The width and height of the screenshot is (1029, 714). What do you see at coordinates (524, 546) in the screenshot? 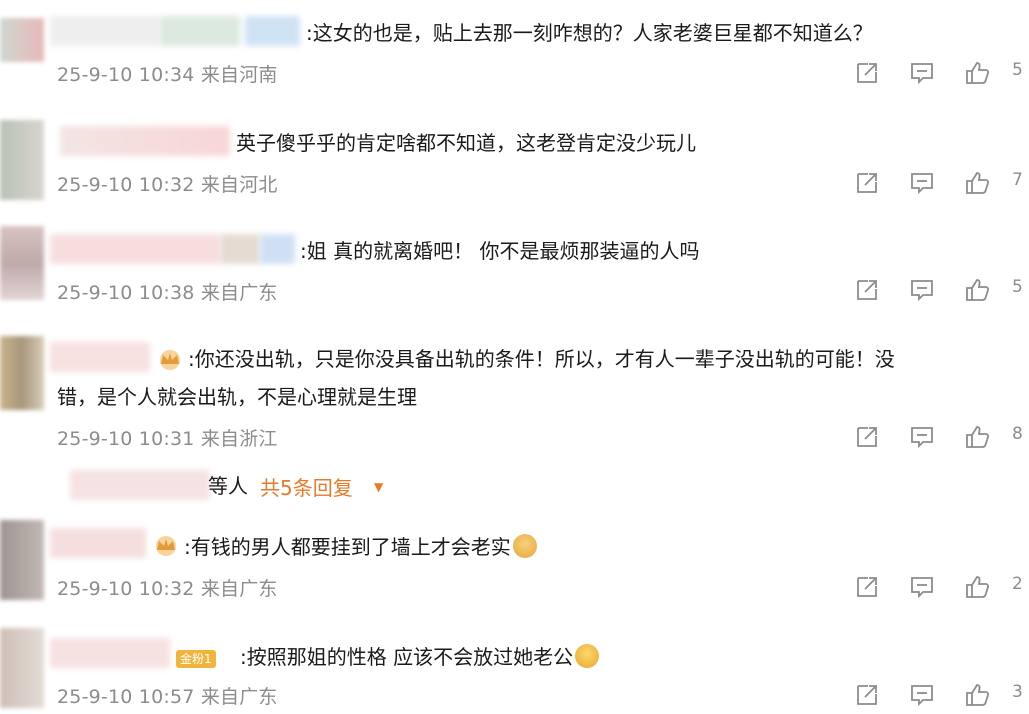
I see `dog-emoji-icon` at bounding box center [524, 546].